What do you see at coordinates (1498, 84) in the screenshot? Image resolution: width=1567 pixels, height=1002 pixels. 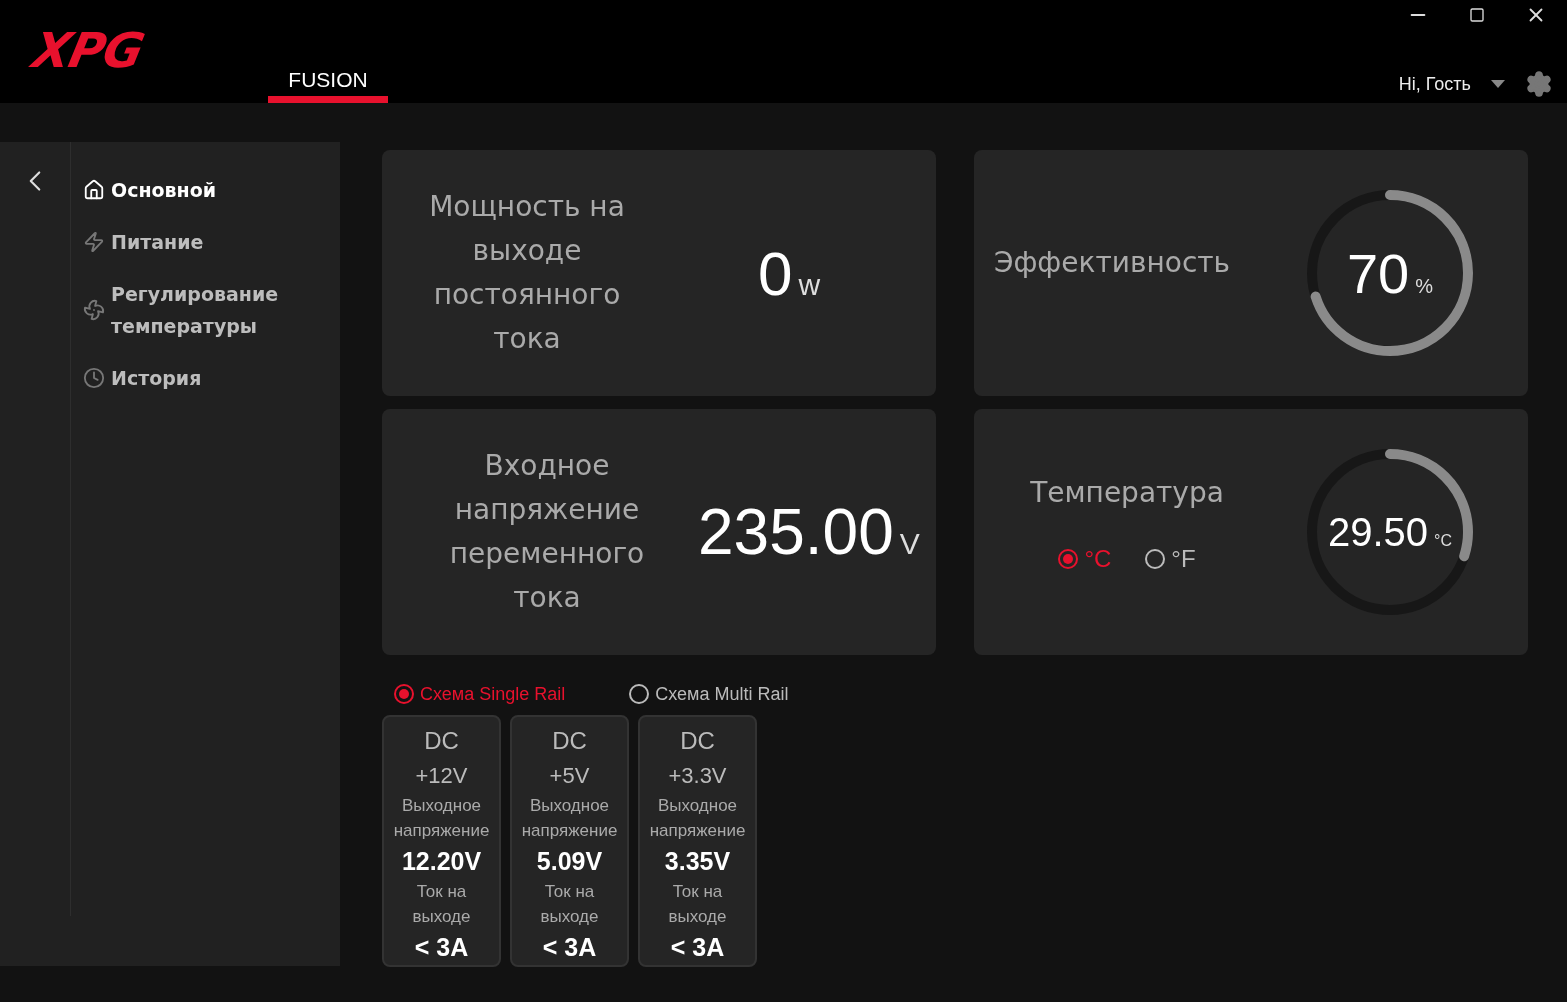 I see `caret-icon` at bounding box center [1498, 84].